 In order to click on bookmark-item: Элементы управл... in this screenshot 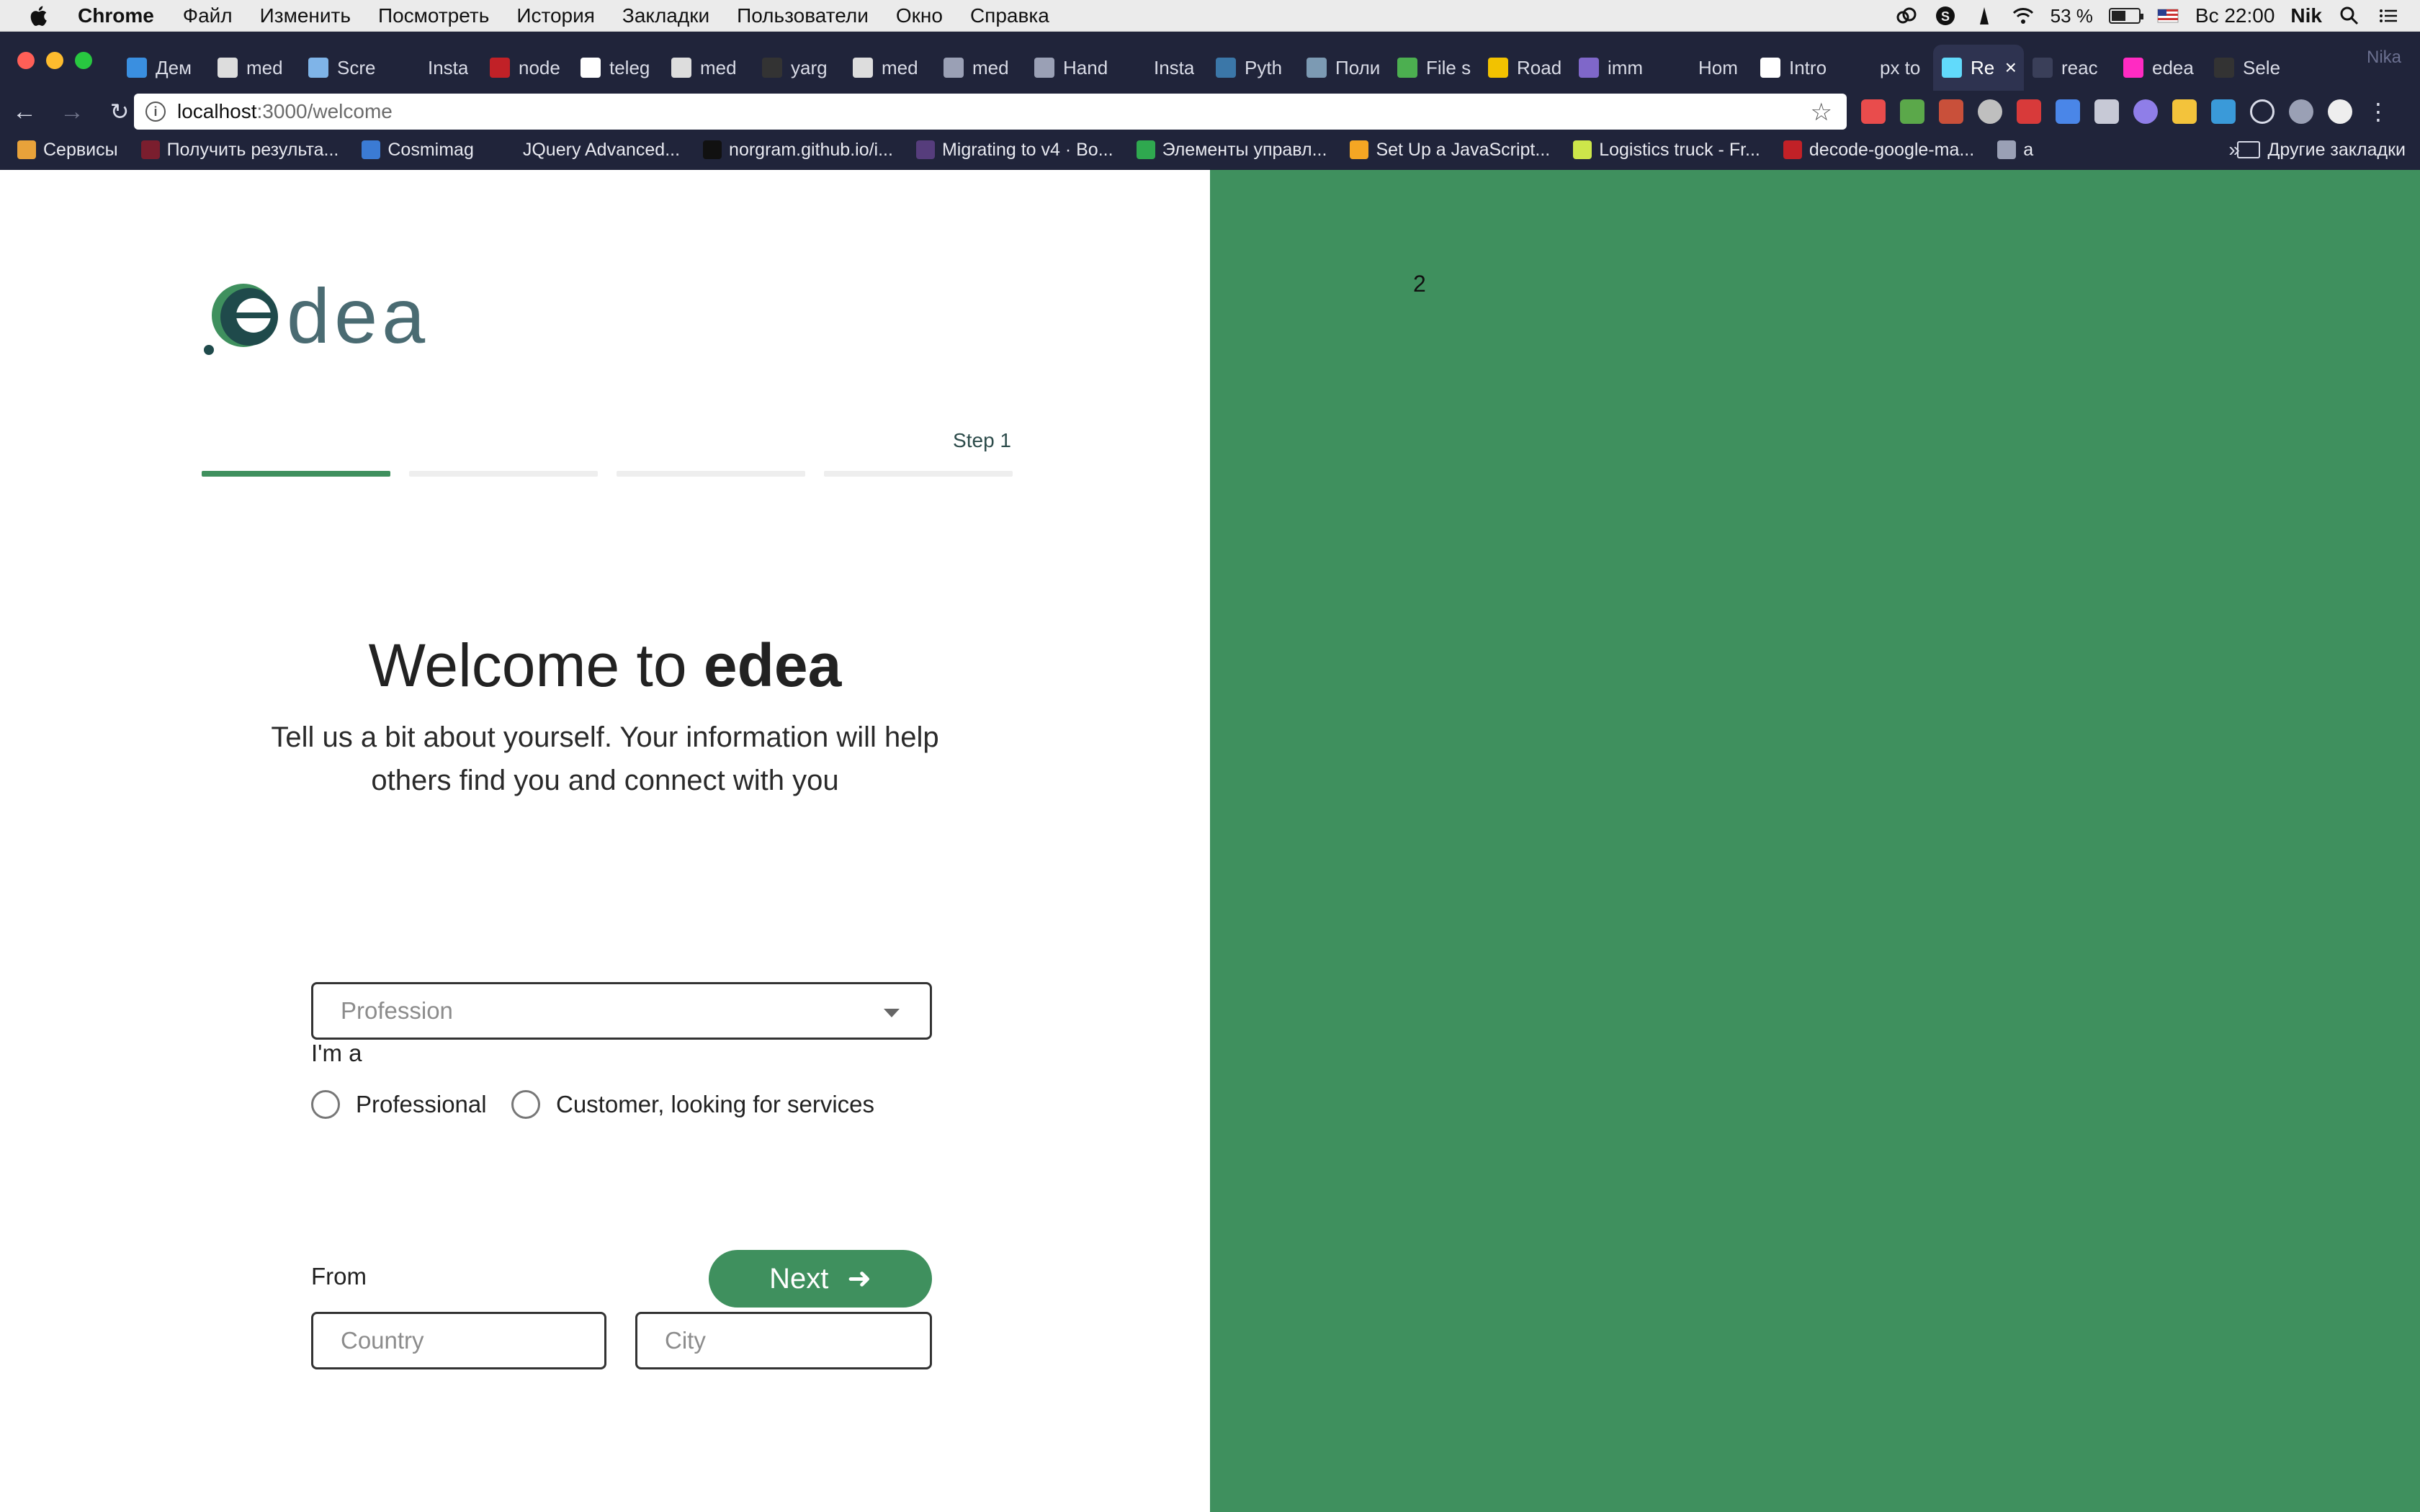, I will do `click(1231, 150)`.